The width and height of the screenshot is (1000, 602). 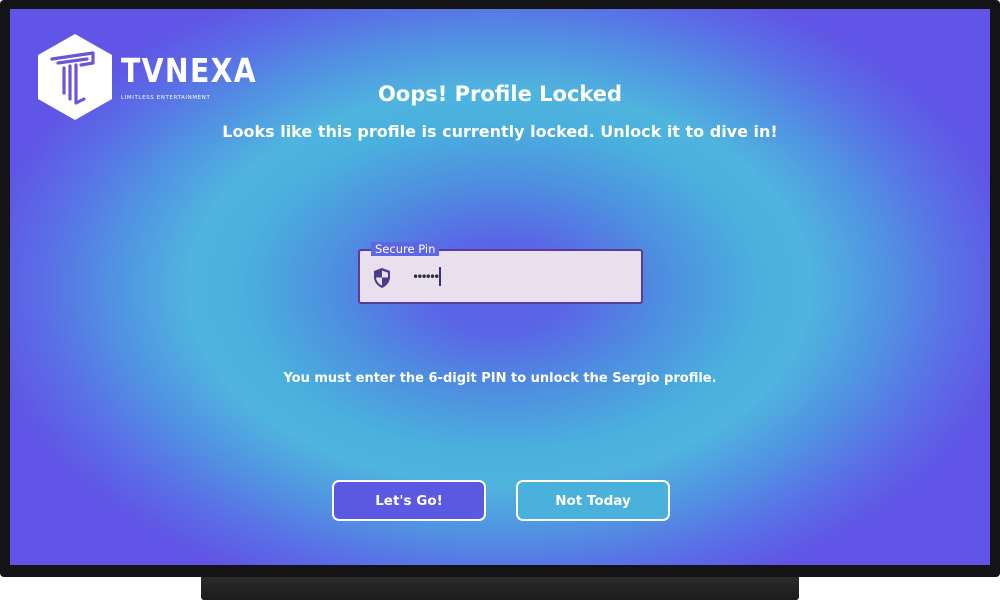 I want to click on brand-logo: TVNEXA LIMITLESS ENTERTAINMENT, so click(x=146, y=79).